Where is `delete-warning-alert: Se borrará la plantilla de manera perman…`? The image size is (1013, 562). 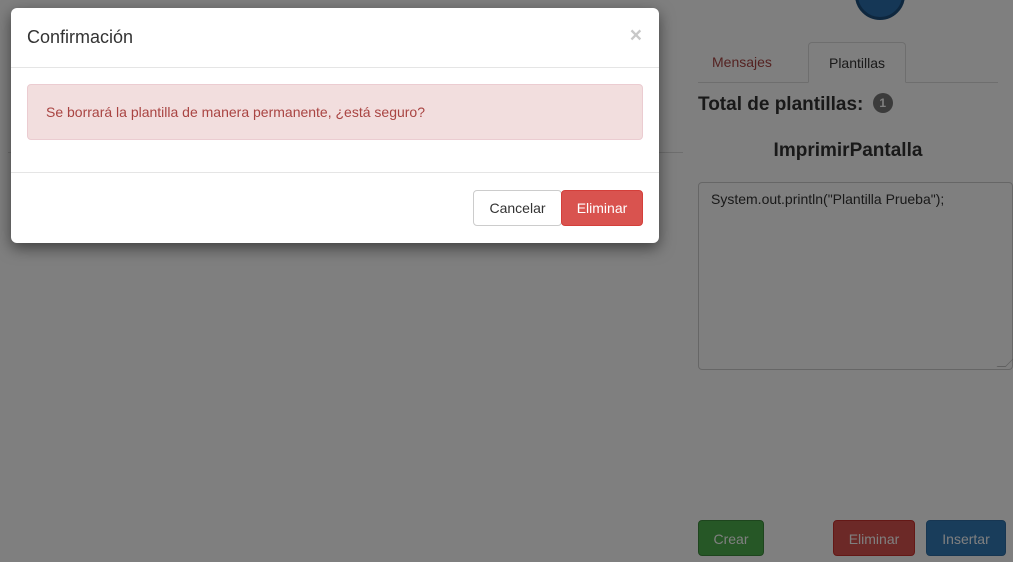
delete-warning-alert: Se borrará la plantilla de manera perman… is located at coordinates (335, 112).